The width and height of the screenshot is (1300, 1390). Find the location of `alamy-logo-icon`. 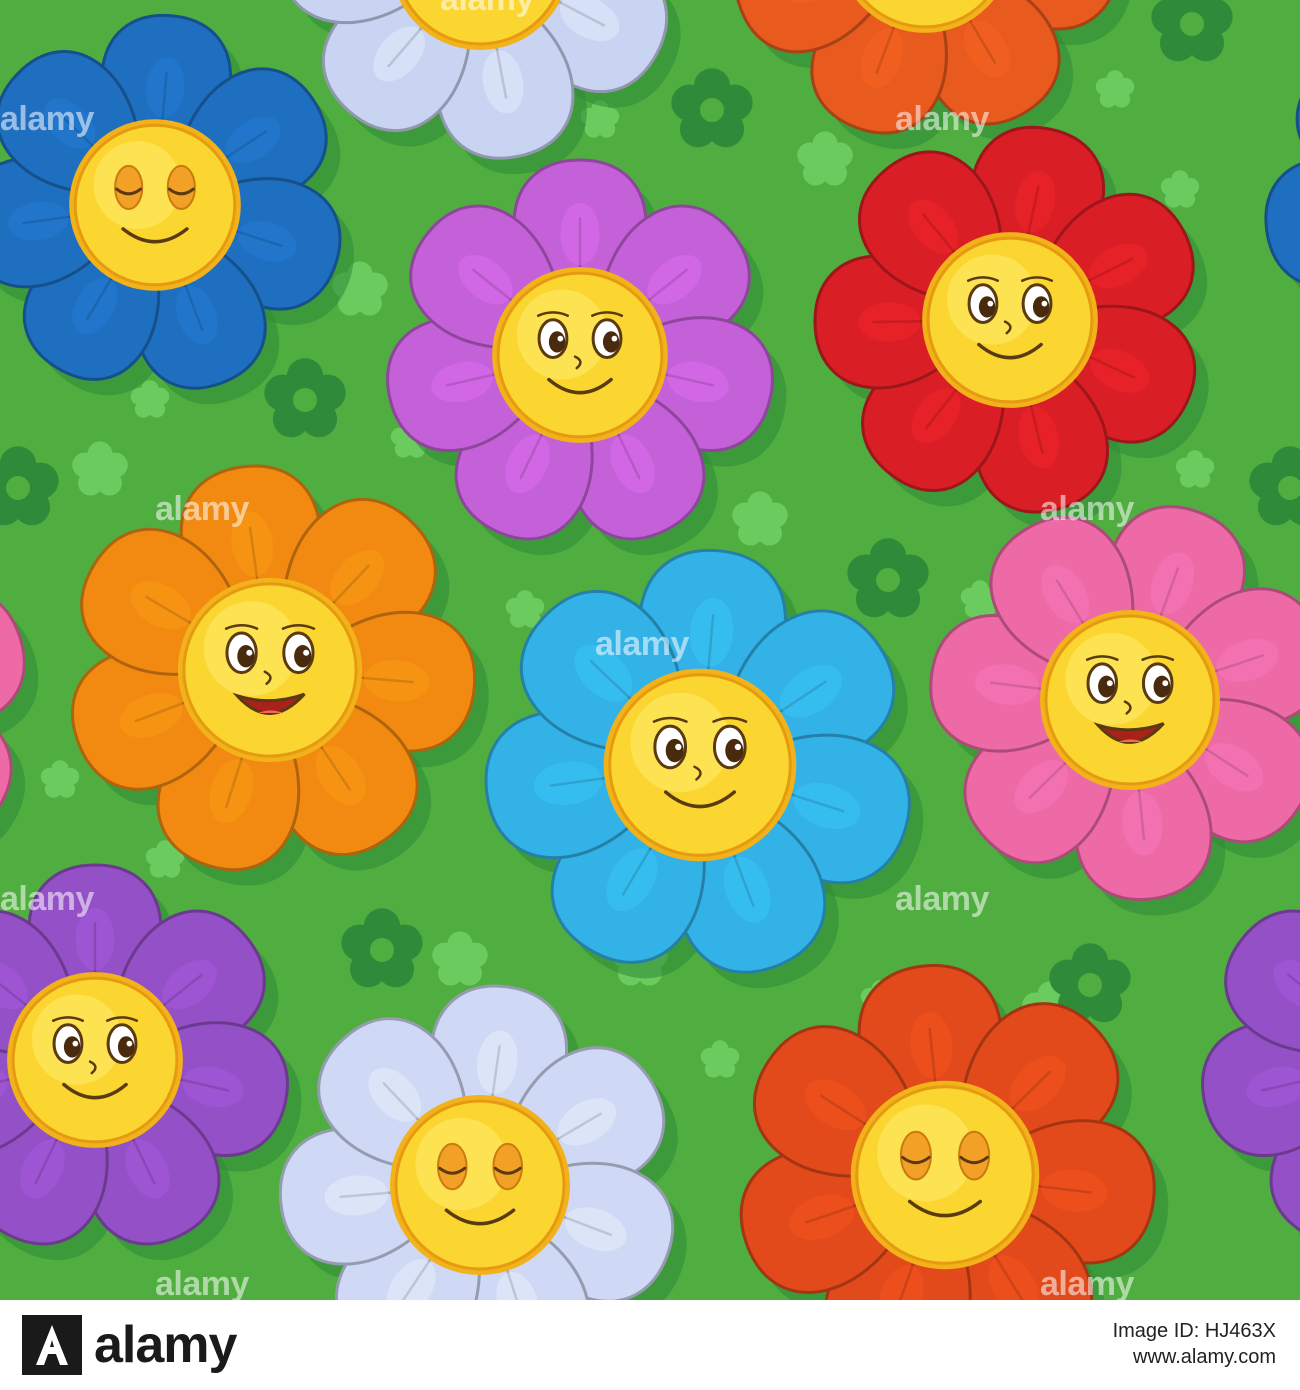

alamy-logo-icon is located at coordinates (52, 1345).